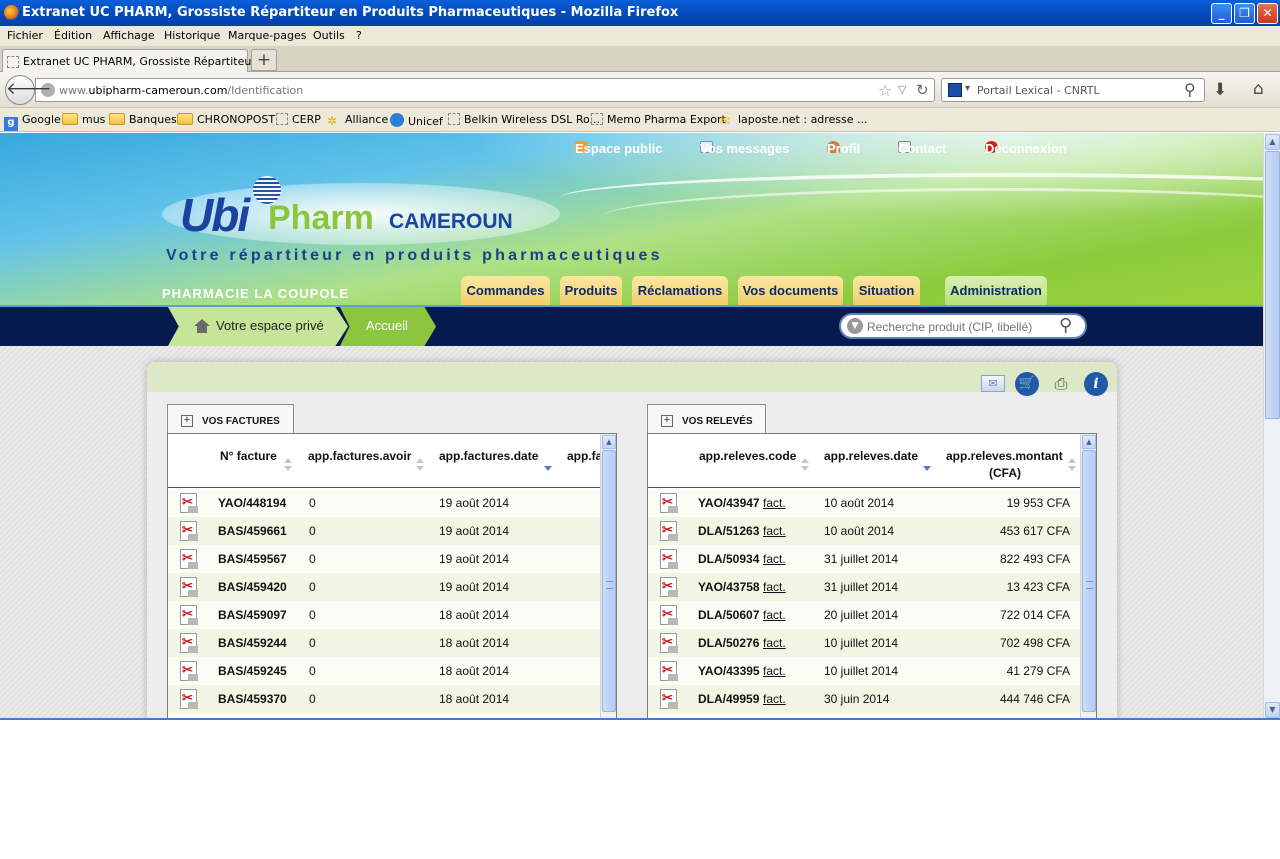  Describe the element at coordinates (1220, 90) in the screenshot. I see `download-icon: ⬇` at that location.